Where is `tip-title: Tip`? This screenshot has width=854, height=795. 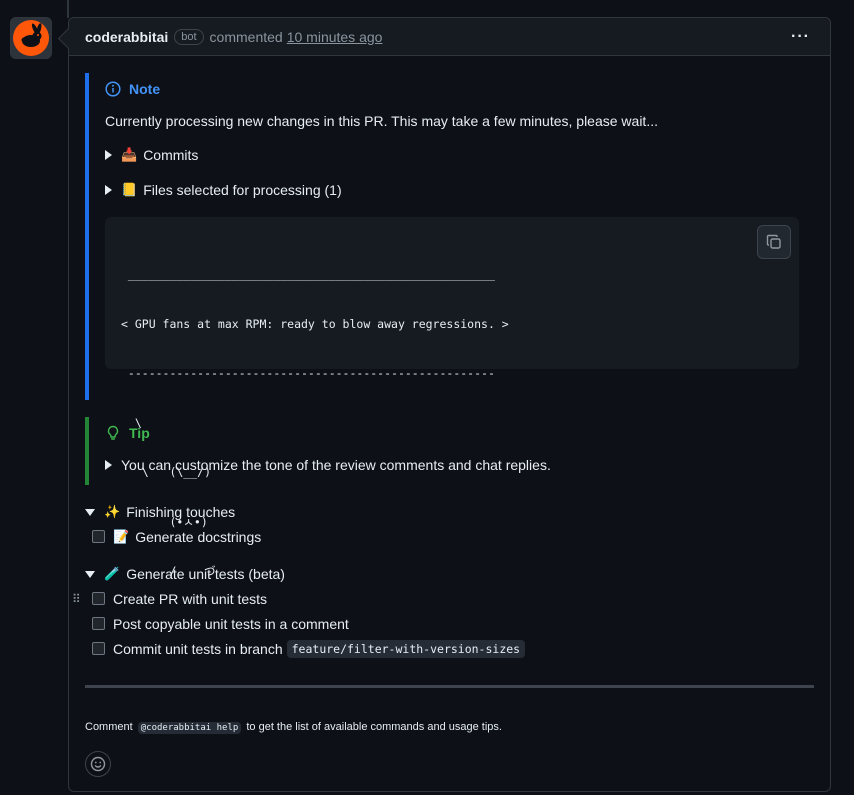 tip-title: Tip is located at coordinates (451, 433).